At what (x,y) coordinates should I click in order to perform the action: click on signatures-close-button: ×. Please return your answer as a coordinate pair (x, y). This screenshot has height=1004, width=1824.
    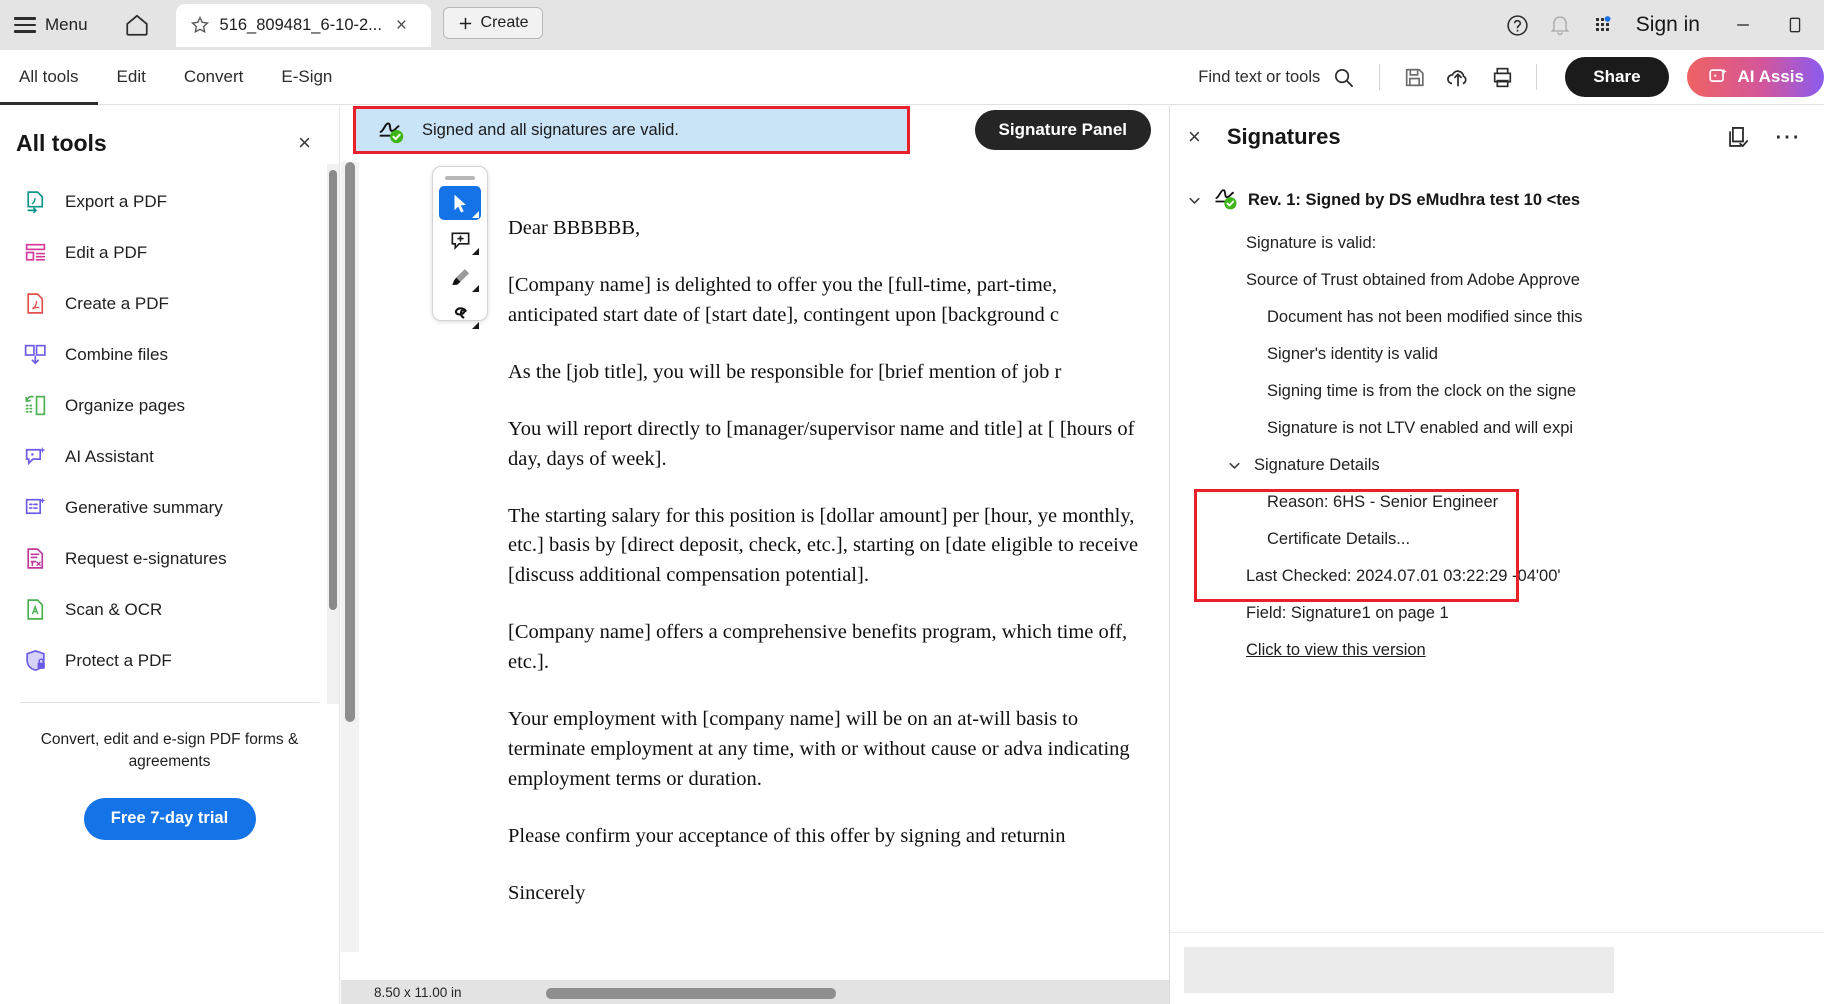
    Looking at the image, I should click on (1200, 137).